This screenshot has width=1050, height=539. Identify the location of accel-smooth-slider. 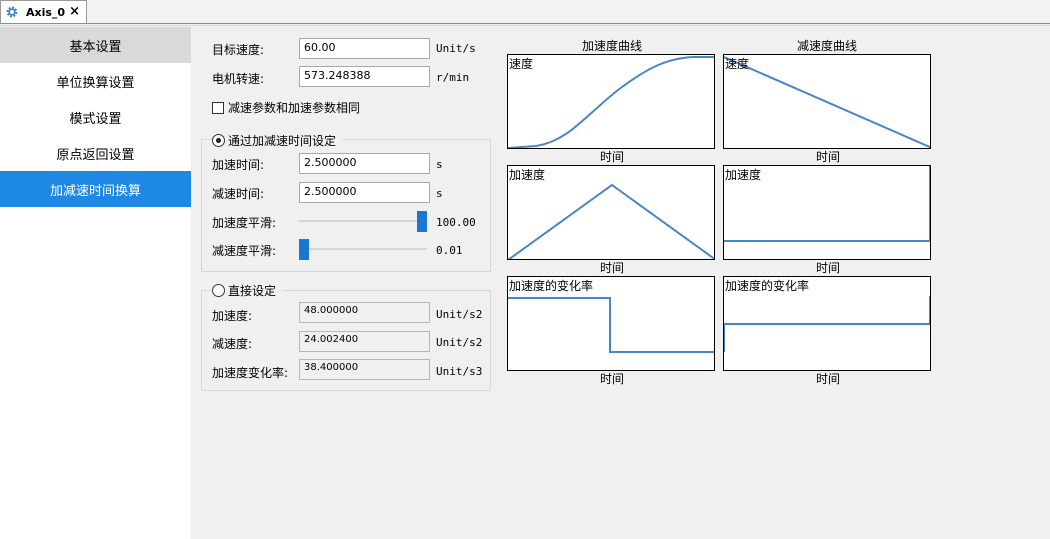
(363, 221).